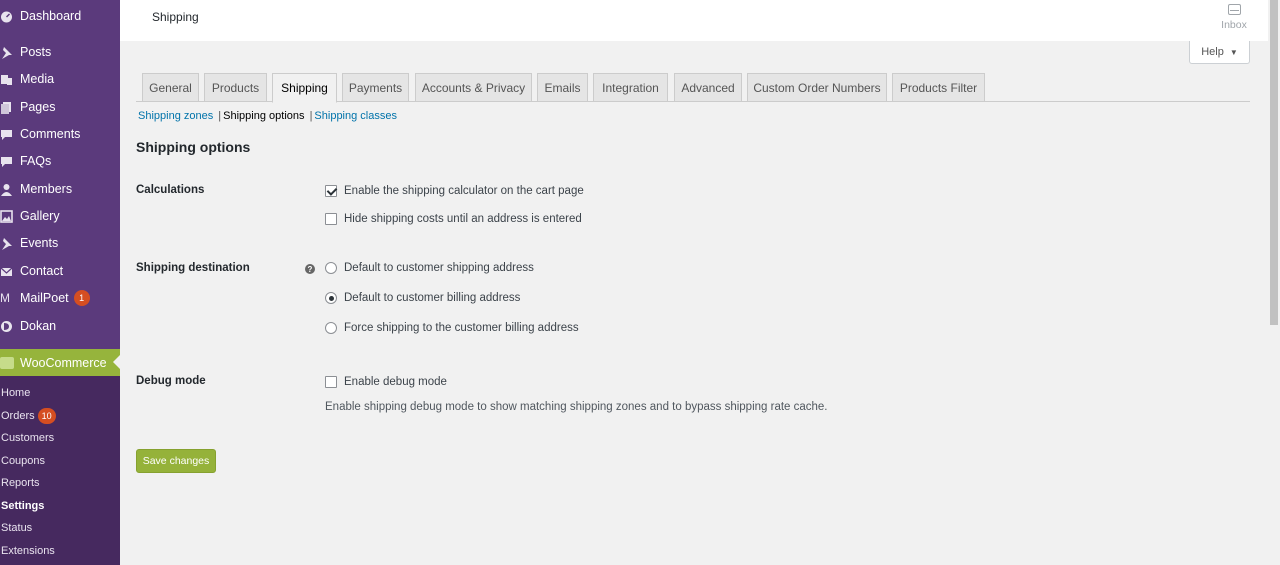  Describe the element at coordinates (60, 16) in the screenshot. I see `sidebar-item-dashboard: Dashboard` at that location.